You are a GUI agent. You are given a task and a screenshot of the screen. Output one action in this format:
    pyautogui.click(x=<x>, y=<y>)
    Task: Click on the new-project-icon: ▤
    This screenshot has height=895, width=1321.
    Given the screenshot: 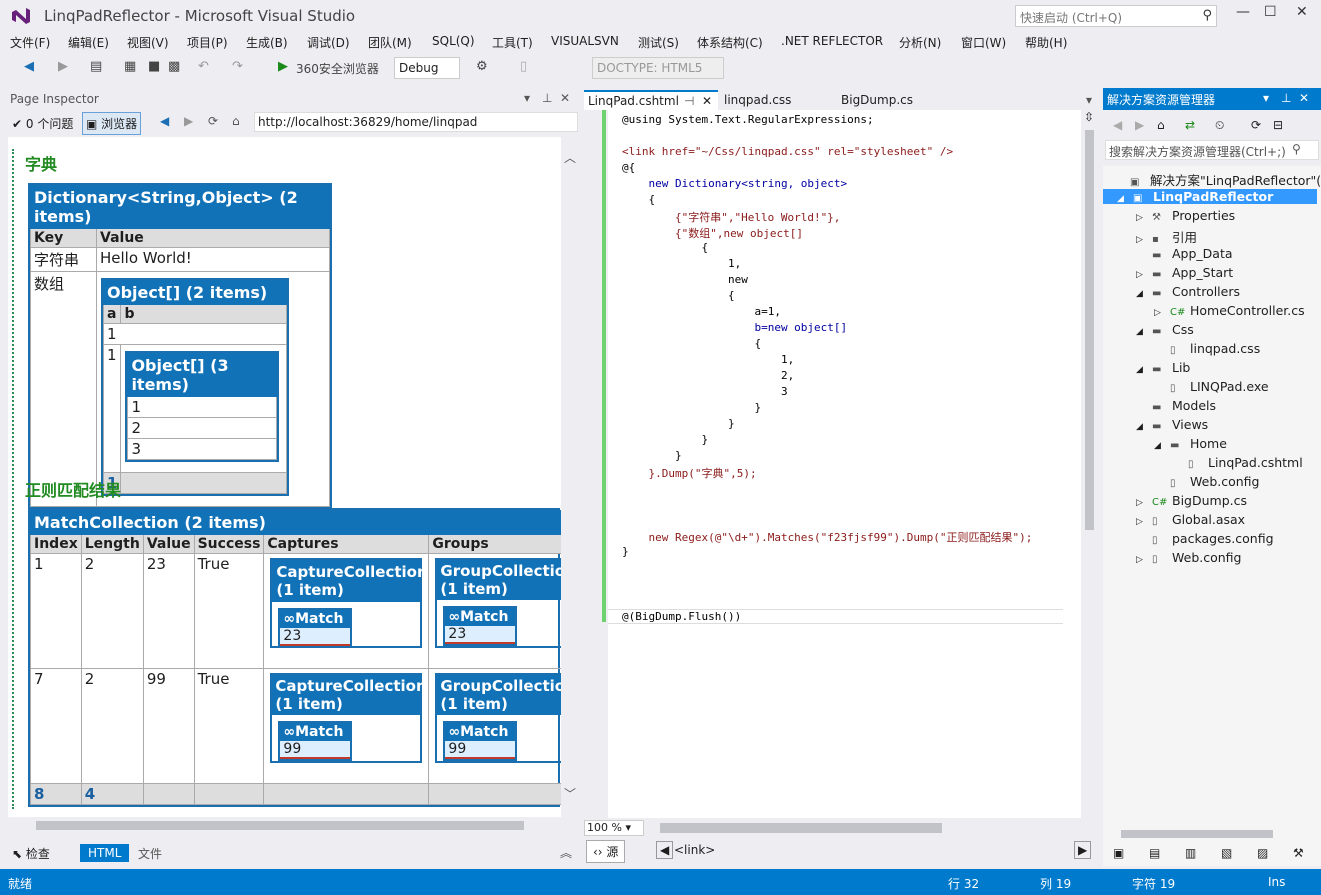 What is the action you would take?
    pyautogui.click(x=96, y=66)
    